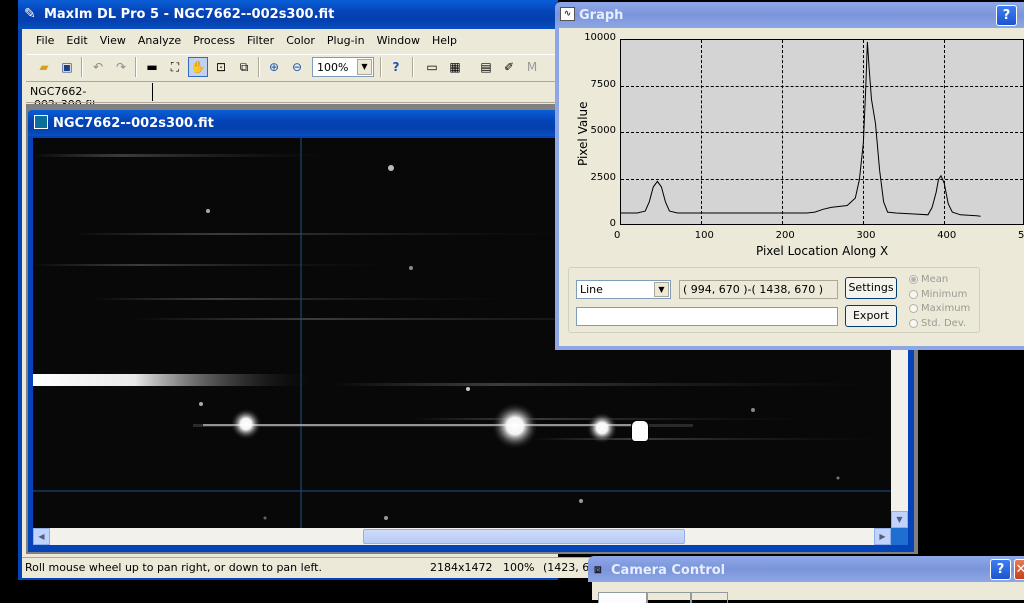 The width and height of the screenshot is (1024, 603). Describe the element at coordinates (486, 67) in the screenshot. I see `copy-icon: ▤` at that location.